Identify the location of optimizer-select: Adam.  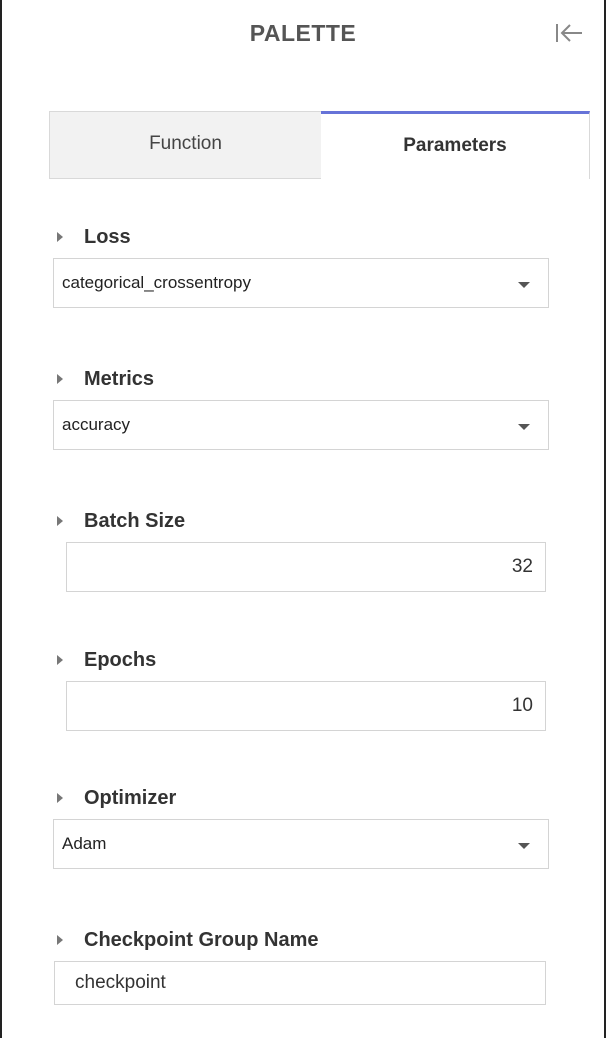
(301, 844).